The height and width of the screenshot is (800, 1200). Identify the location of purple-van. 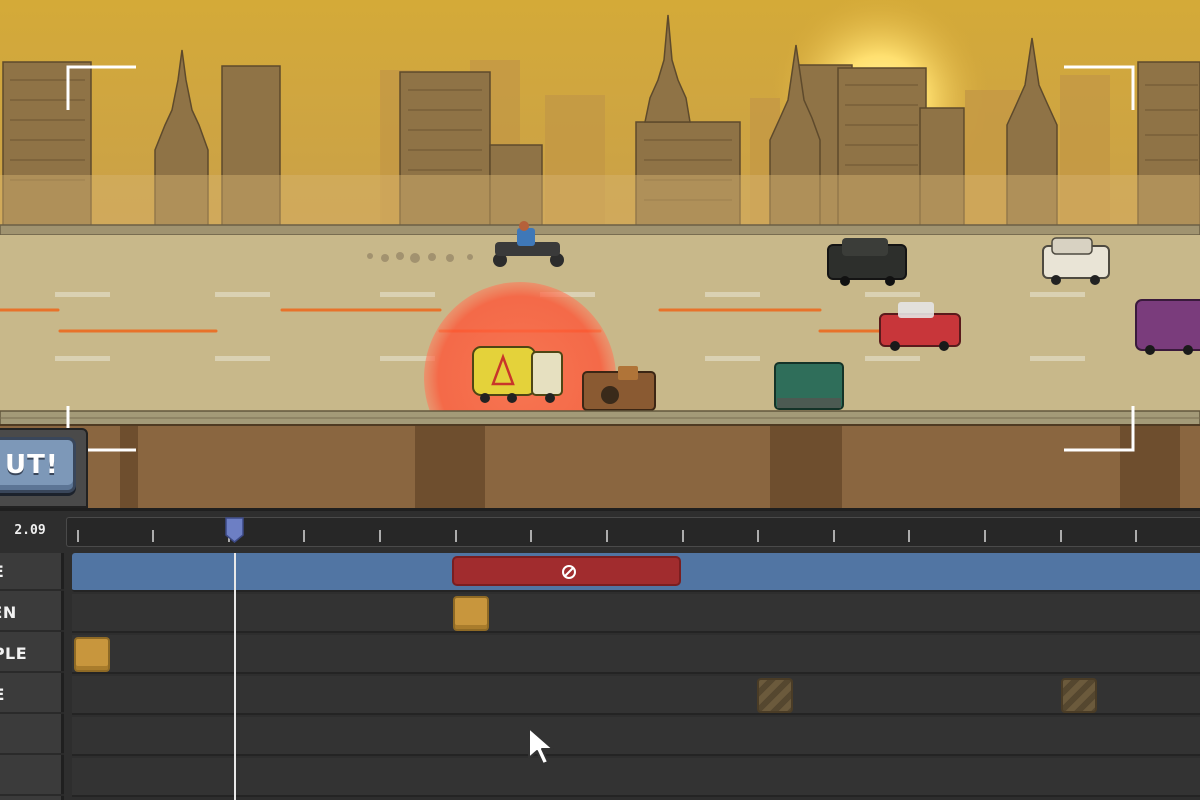
(1167, 327).